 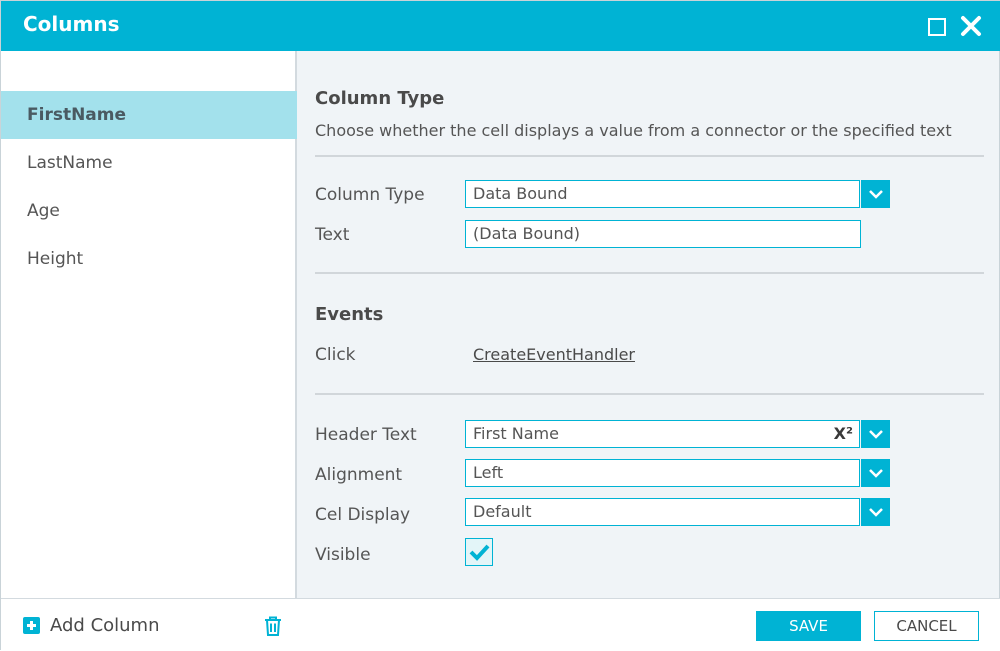 What do you see at coordinates (971, 26) in the screenshot?
I see `close-icon` at bounding box center [971, 26].